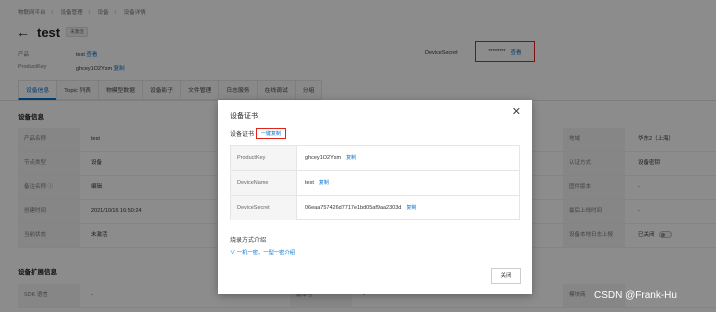  What do you see at coordinates (516, 112) in the screenshot?
I see `close-icon: ✕` at bounding box center [516, 112].